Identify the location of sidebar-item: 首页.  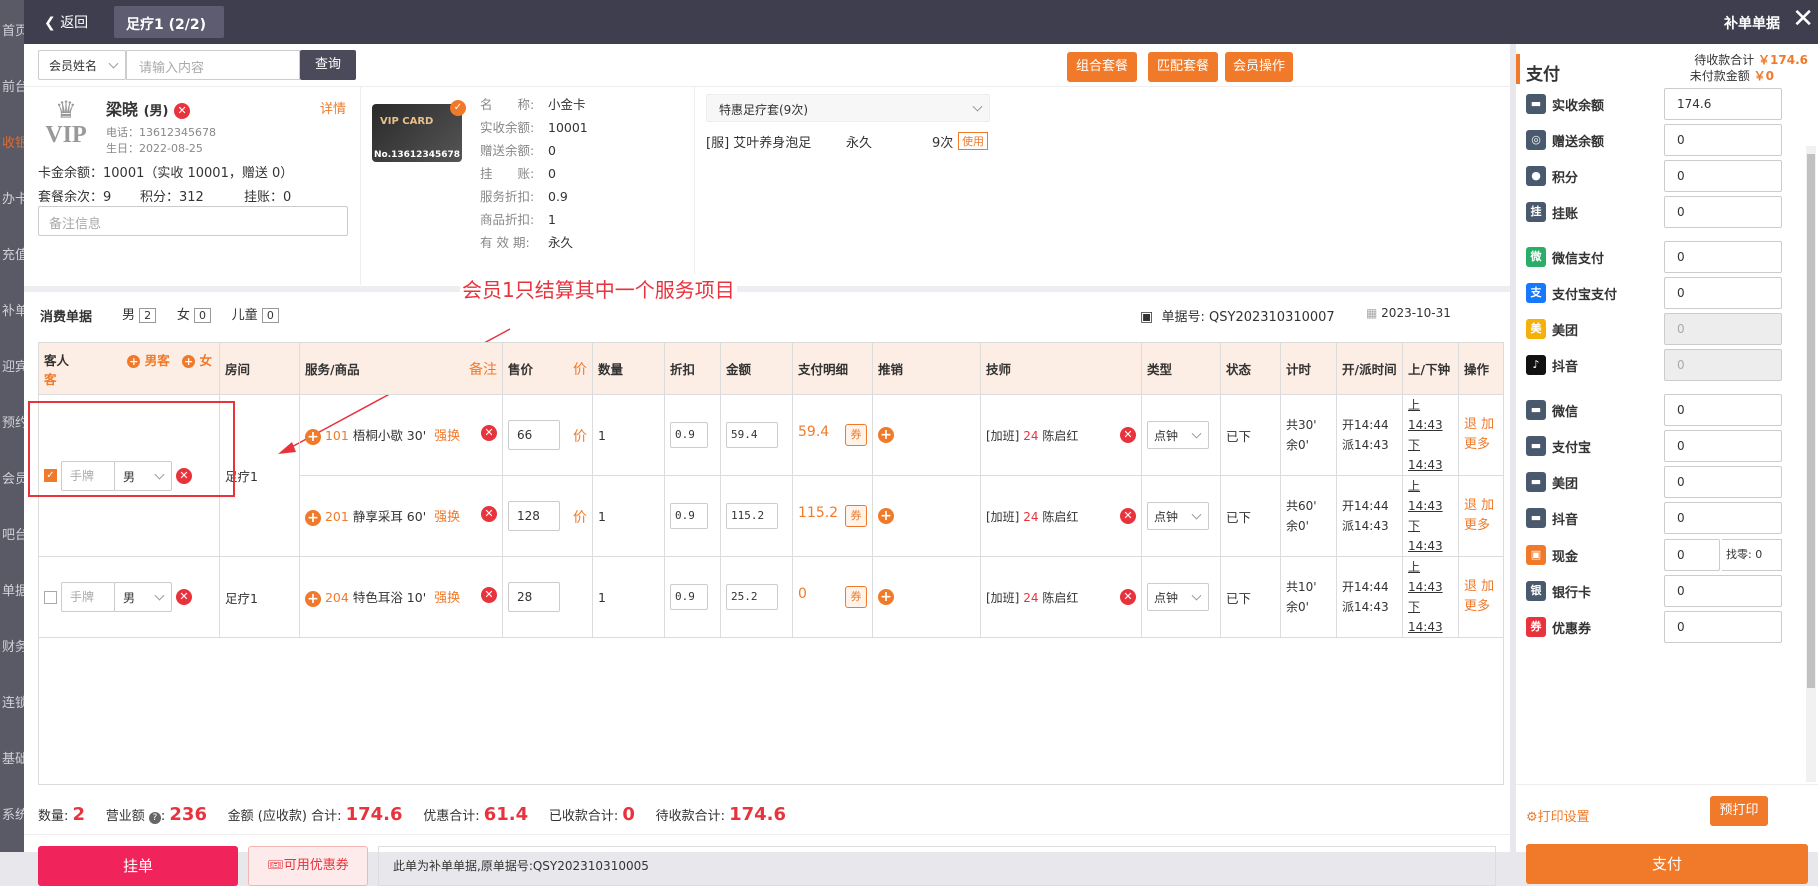
(12, 28).